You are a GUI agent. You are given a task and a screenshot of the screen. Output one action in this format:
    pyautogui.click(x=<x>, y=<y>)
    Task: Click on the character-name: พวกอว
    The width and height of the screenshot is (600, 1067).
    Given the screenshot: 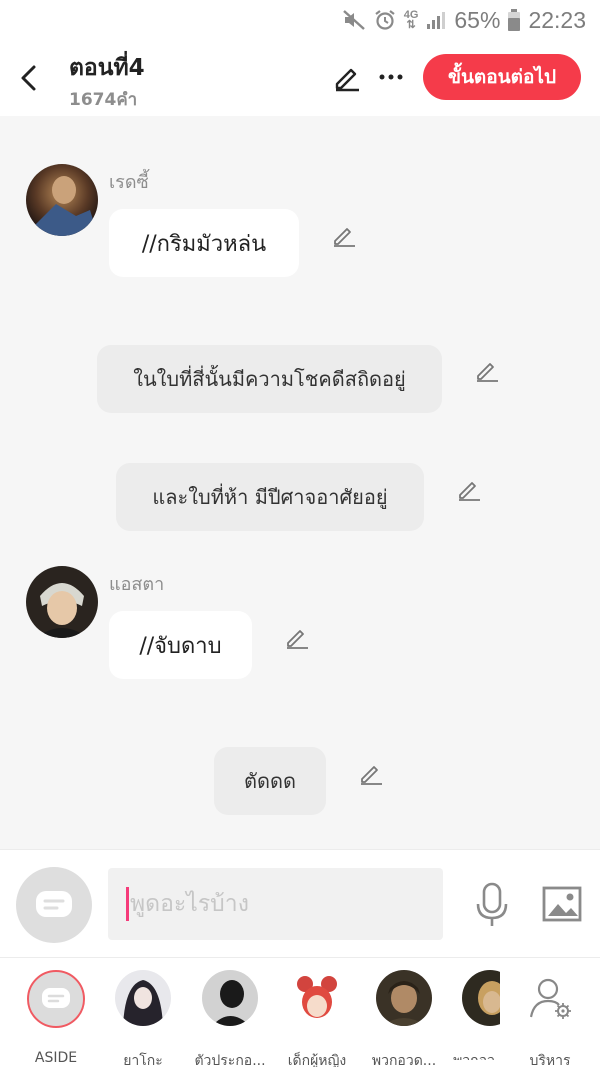 What is the action you would take?
    pyautogui.click(x=474, y=1055)
    